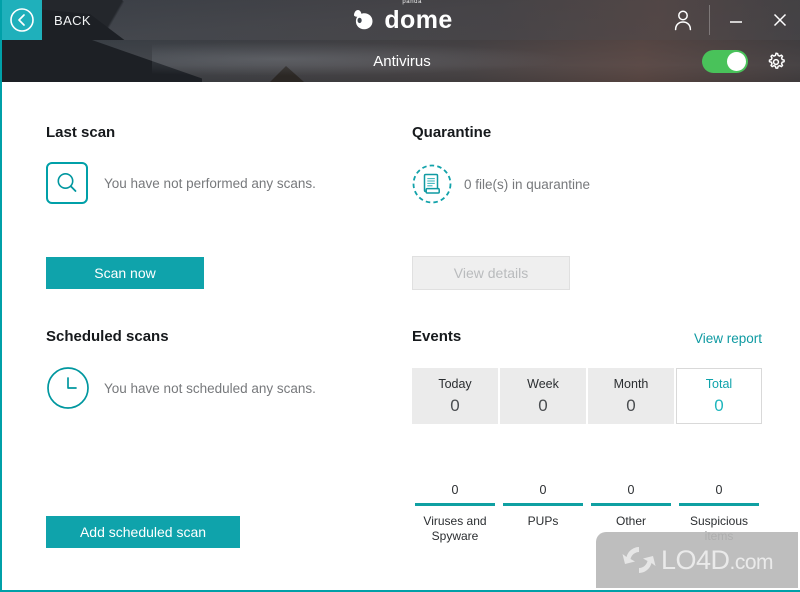  Describe the element at coordinates (728, 338) in the screenshot. I see `view-report-link: View report` at that location.